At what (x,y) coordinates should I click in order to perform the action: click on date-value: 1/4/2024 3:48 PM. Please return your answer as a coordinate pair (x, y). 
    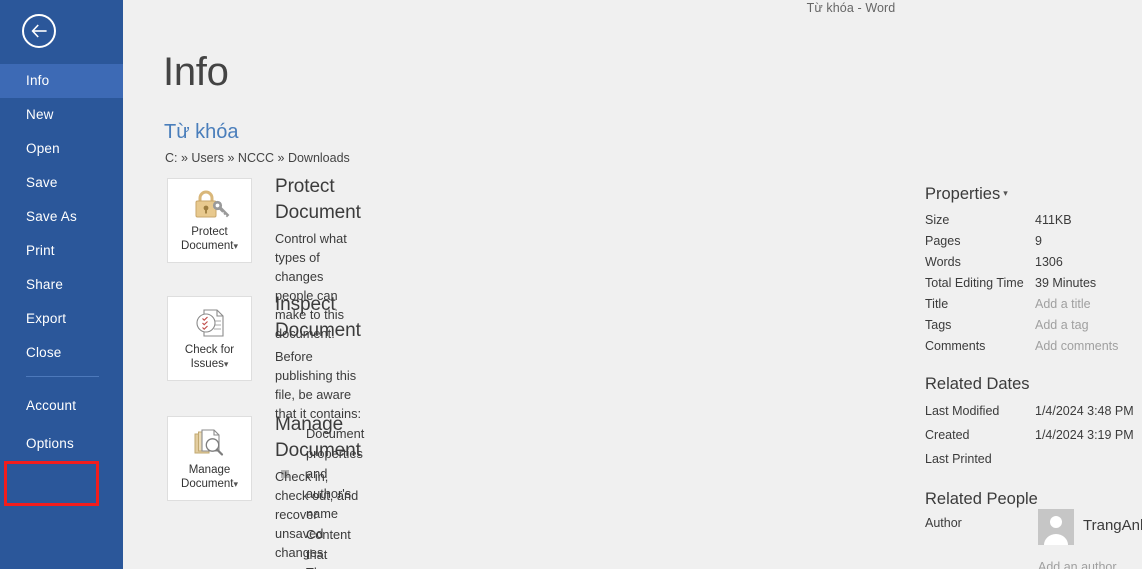
    Looking at the image, I should click on (1084, 411).